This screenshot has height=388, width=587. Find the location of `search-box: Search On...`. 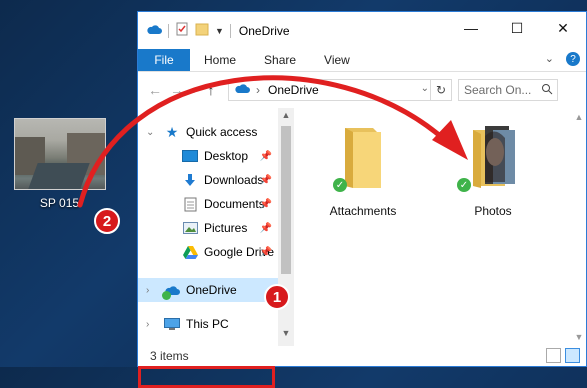

search-box: Search On... is located at coordinates (508, 90).